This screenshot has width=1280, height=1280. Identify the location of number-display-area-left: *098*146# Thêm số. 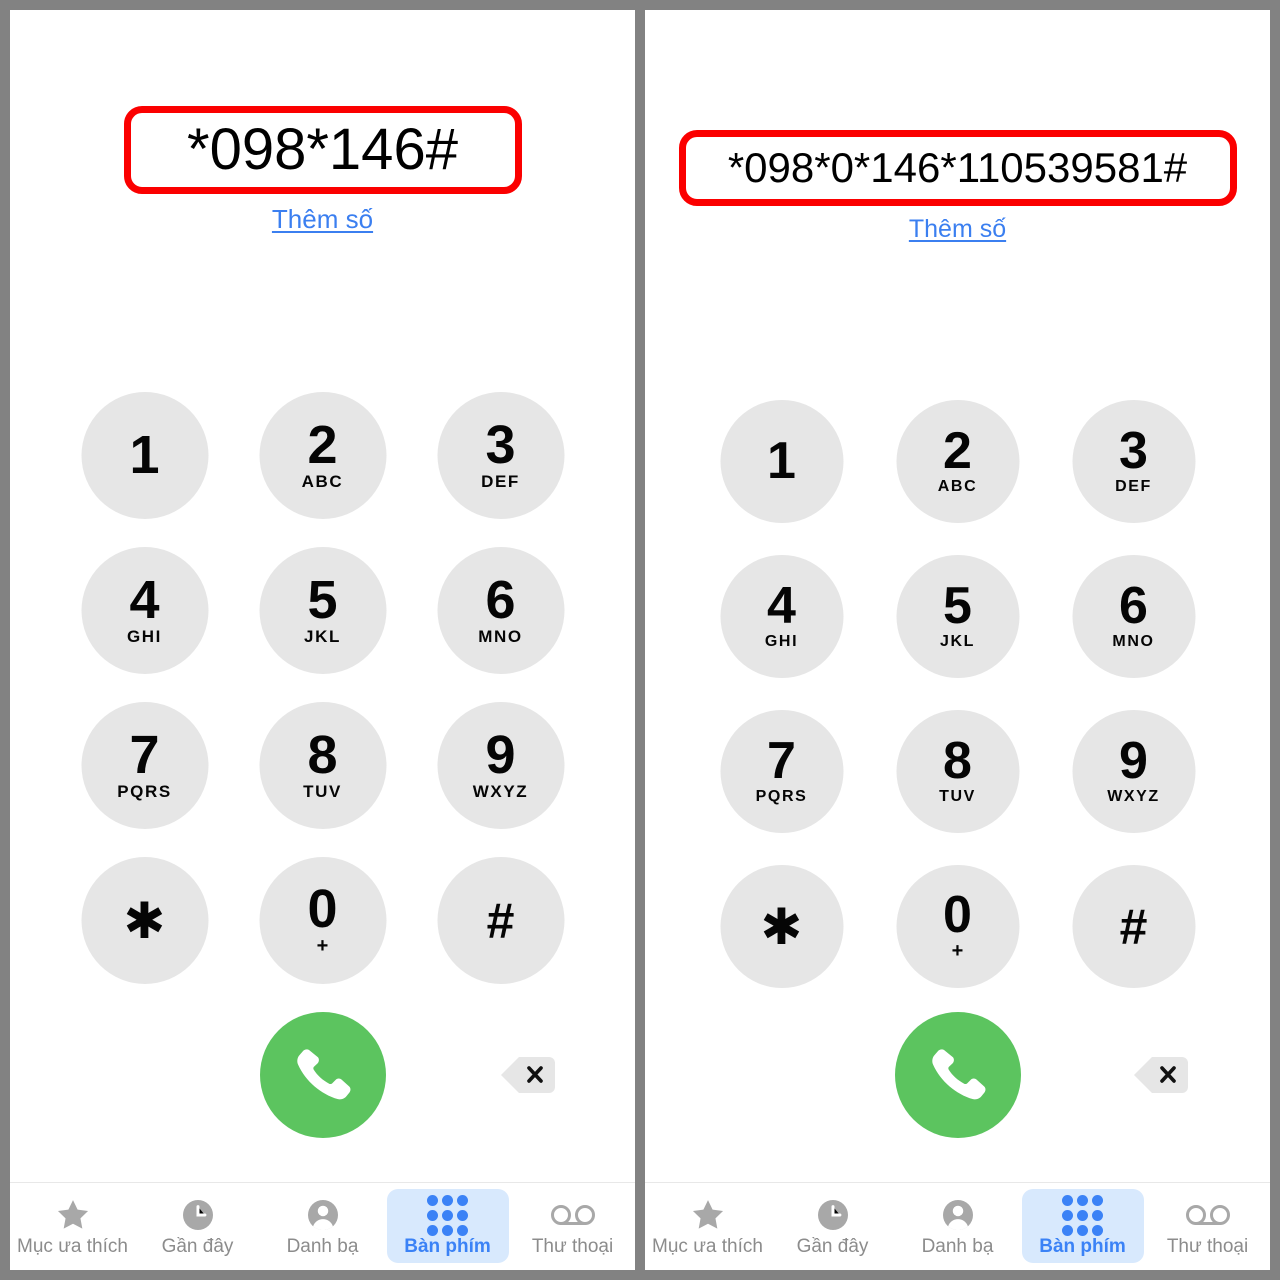
(322, 170).